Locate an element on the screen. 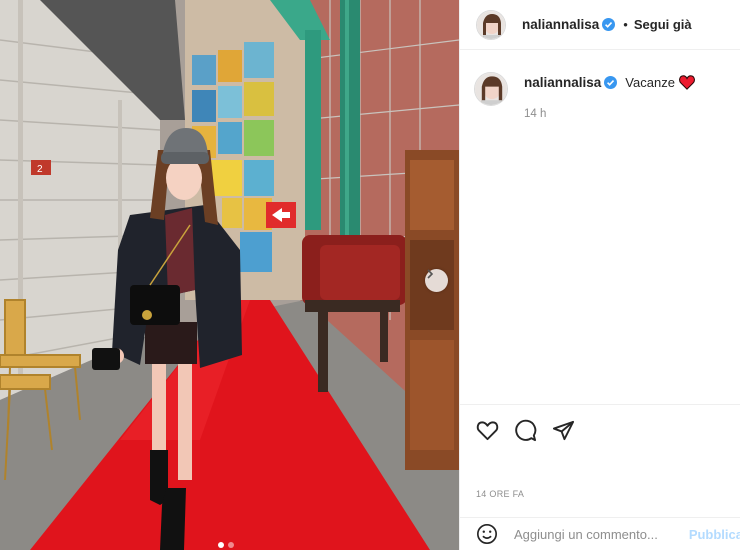  add-comment-bar: Pubblica is located at coordinates (600, 533).